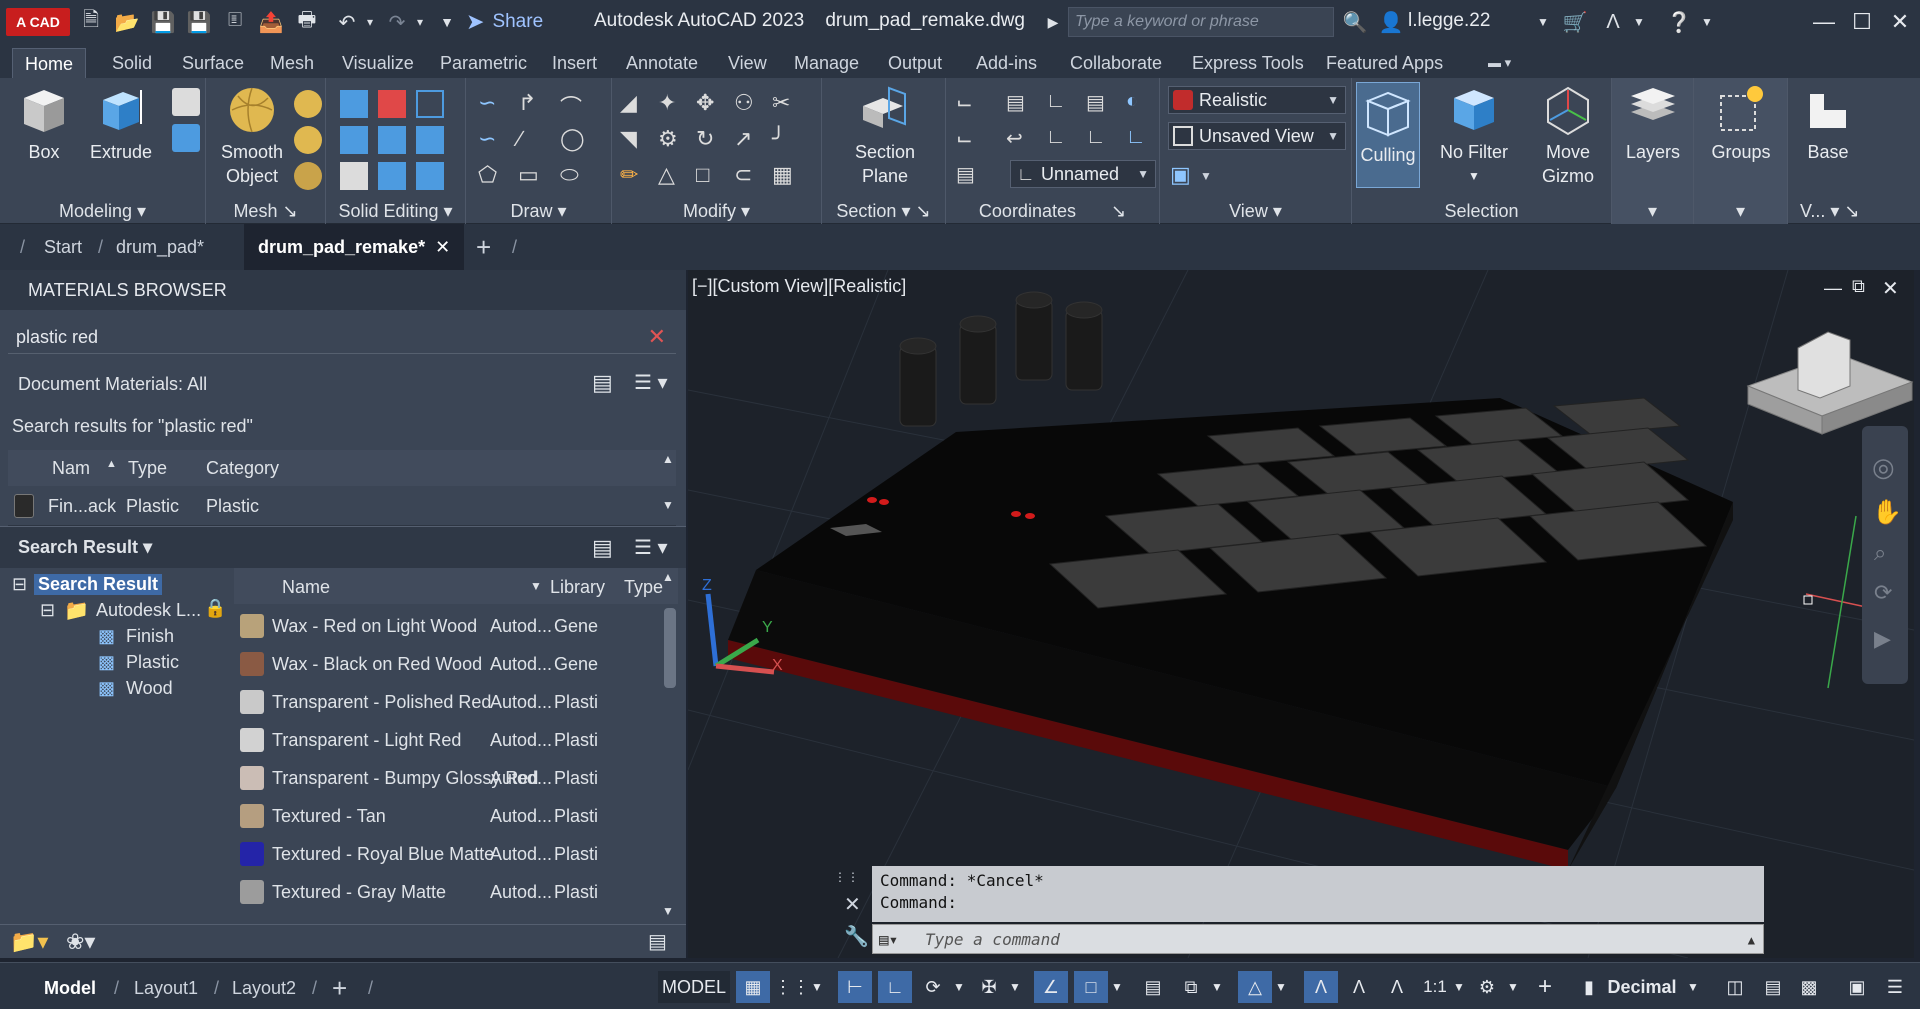  What do you see at coordinates (1449, 21) in the screenshot?
I see `user-name: l.legge.22` at bounding box center [1449, 21].